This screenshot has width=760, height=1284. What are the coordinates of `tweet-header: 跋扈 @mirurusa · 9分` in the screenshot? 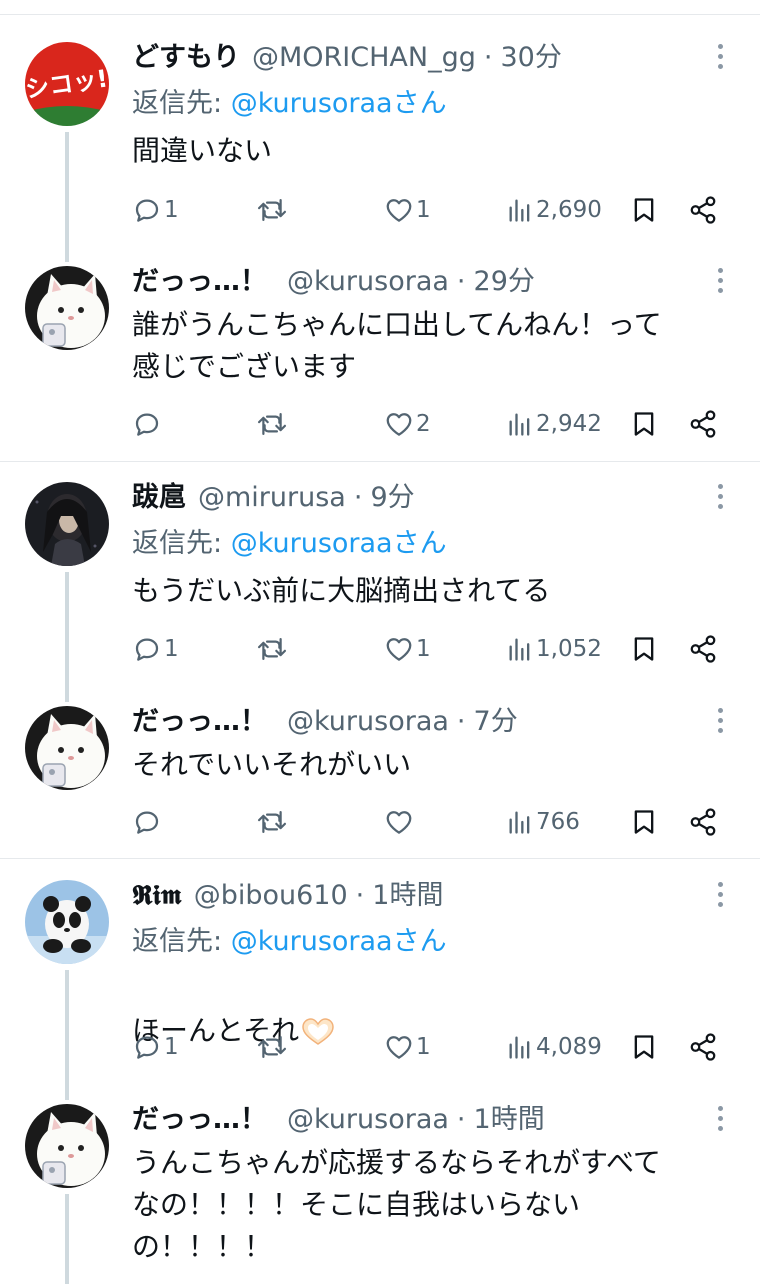 It's located at (273, 498).